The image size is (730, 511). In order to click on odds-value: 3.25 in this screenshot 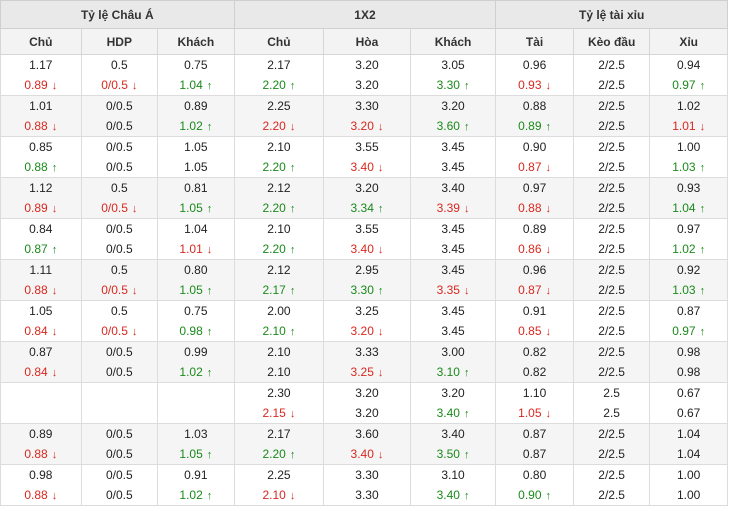, I will do `click(362, 372)`.